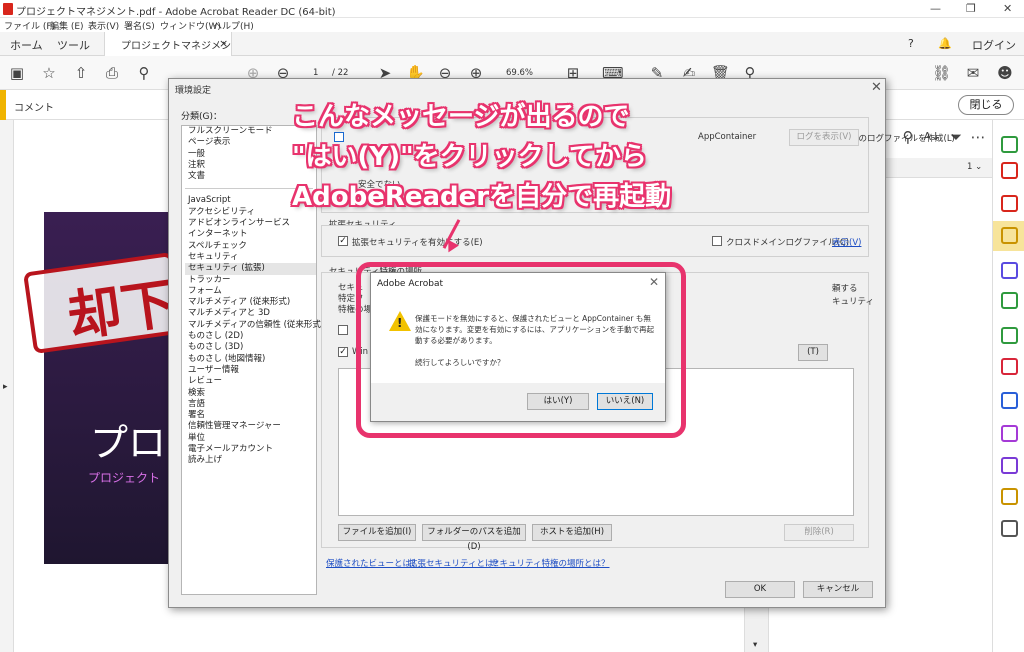 Image resolution: width=1024 pixels, height=652 pixels. I want to click on page-total: / 22, so click(340, 73).